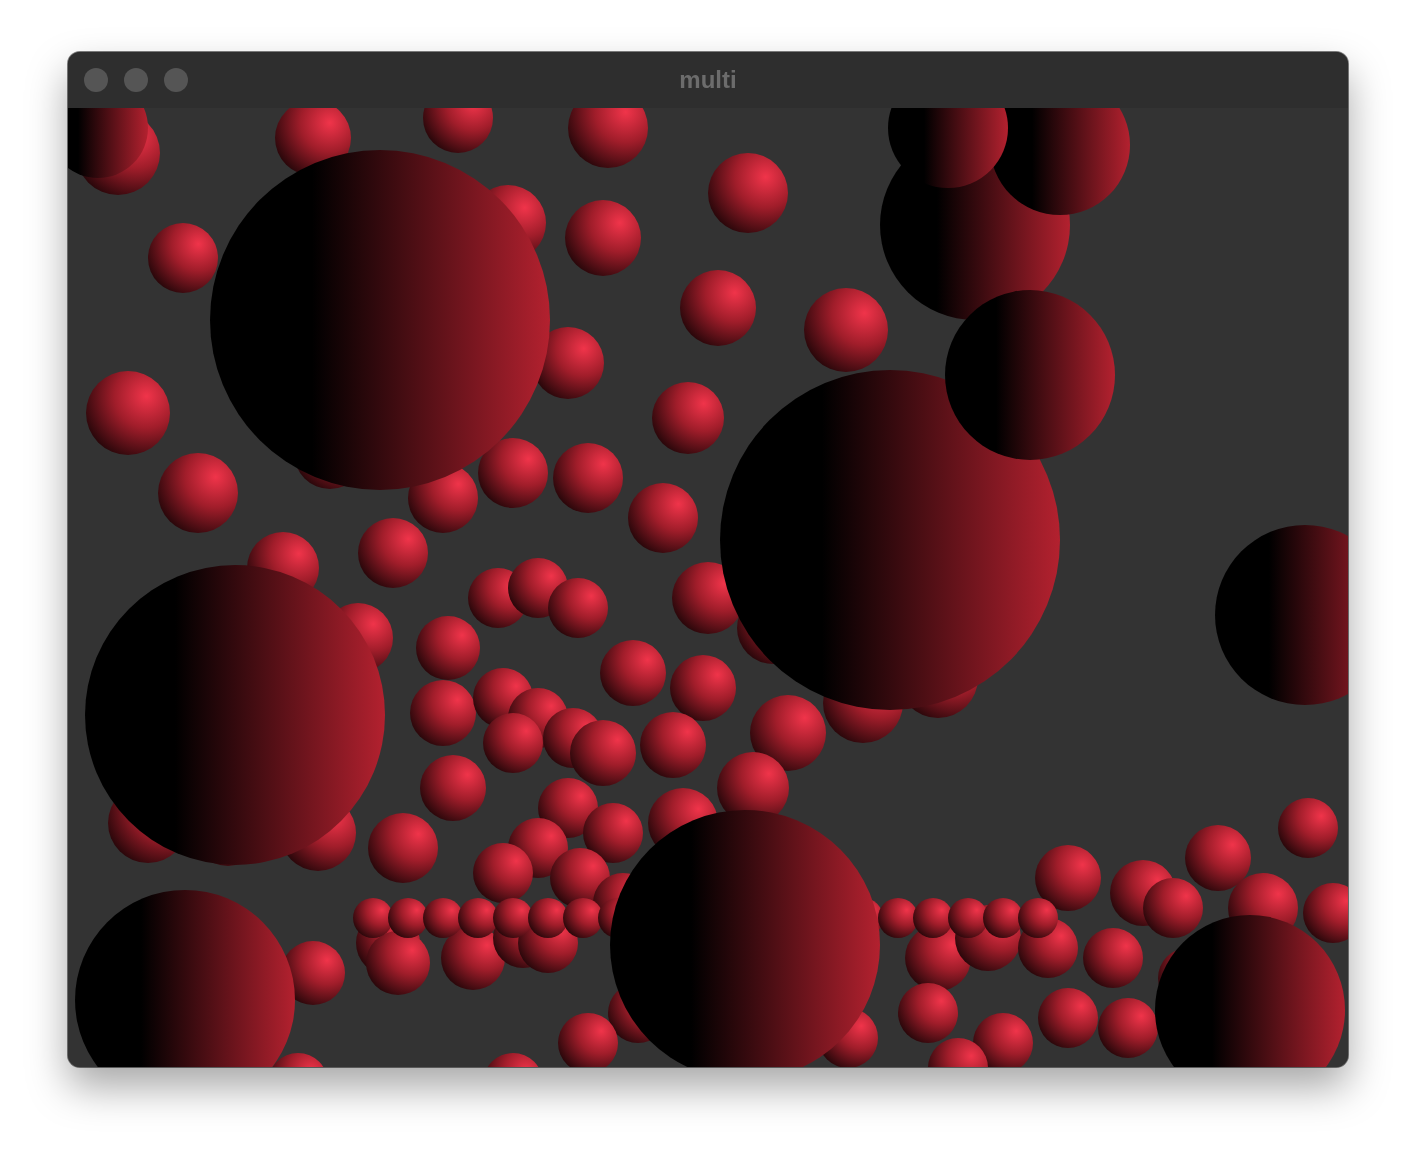 This screenshot has height=1152, width=1416. What do you see at coordinates (96, 80) in the screenshot?
I see `close-button` at bounding box center [96, 80].